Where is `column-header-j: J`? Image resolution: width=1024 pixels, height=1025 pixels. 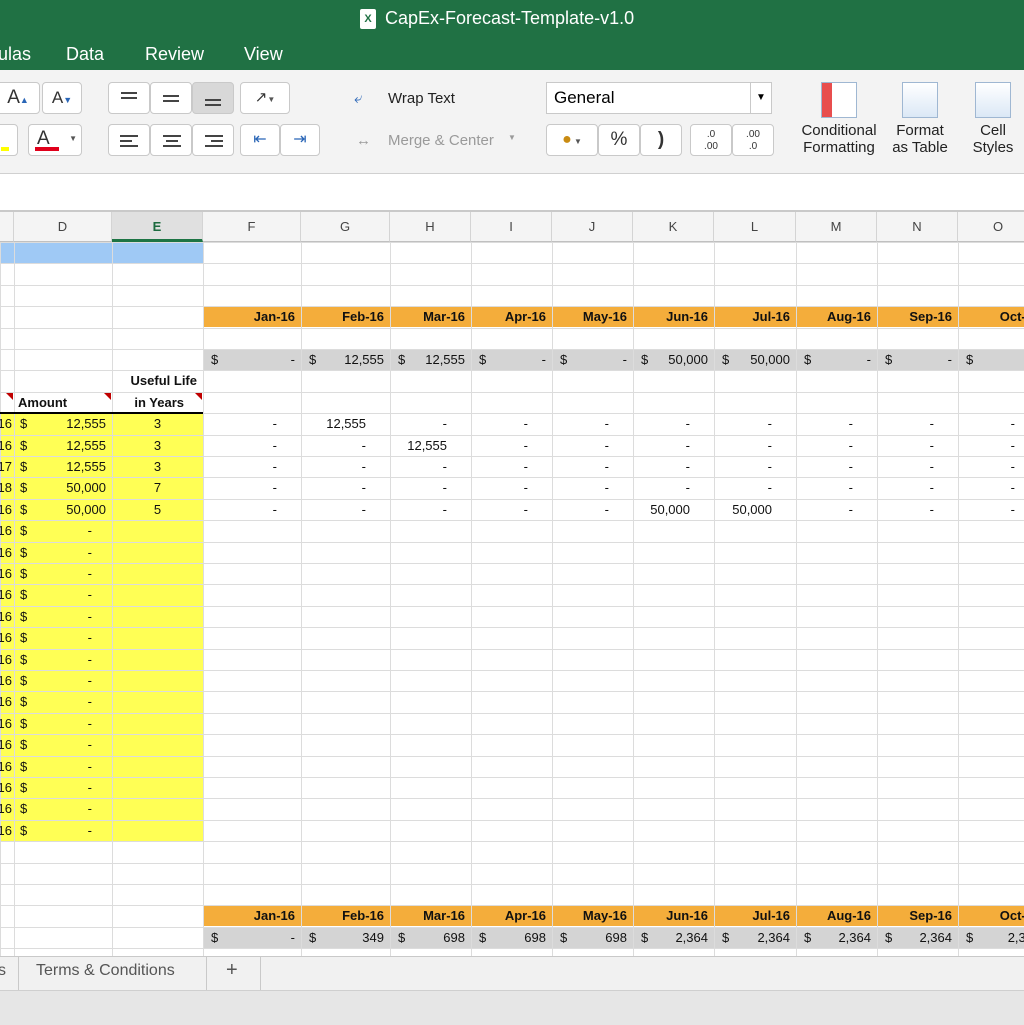 column-header-j: J is located at coordinates (592, 227).